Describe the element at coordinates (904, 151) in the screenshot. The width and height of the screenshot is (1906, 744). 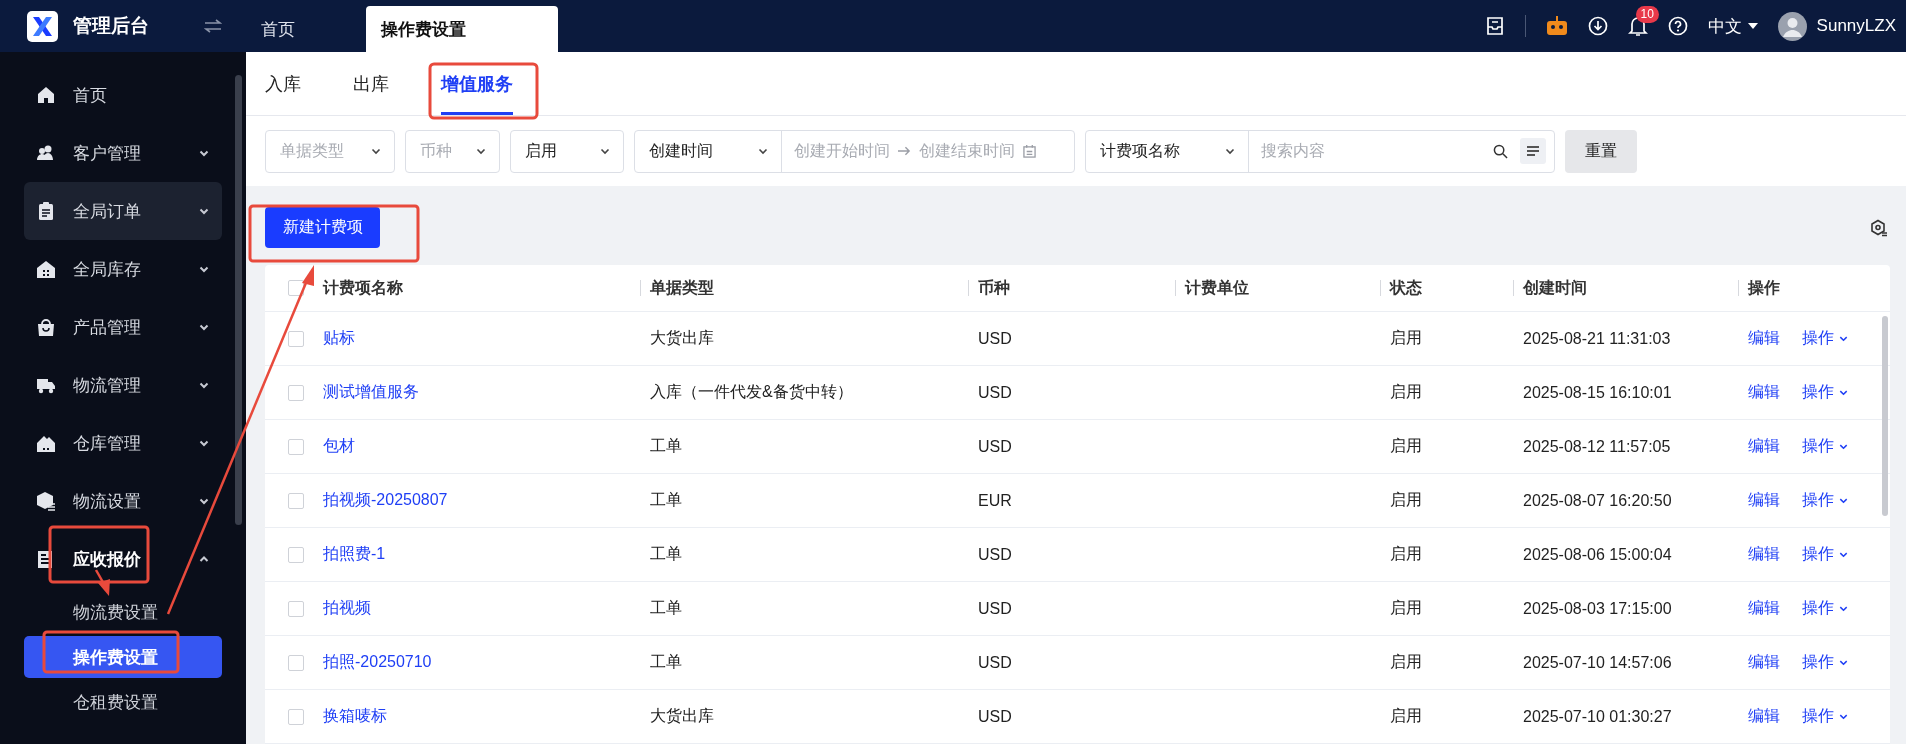
I see `arrow-right-icon` at that location.